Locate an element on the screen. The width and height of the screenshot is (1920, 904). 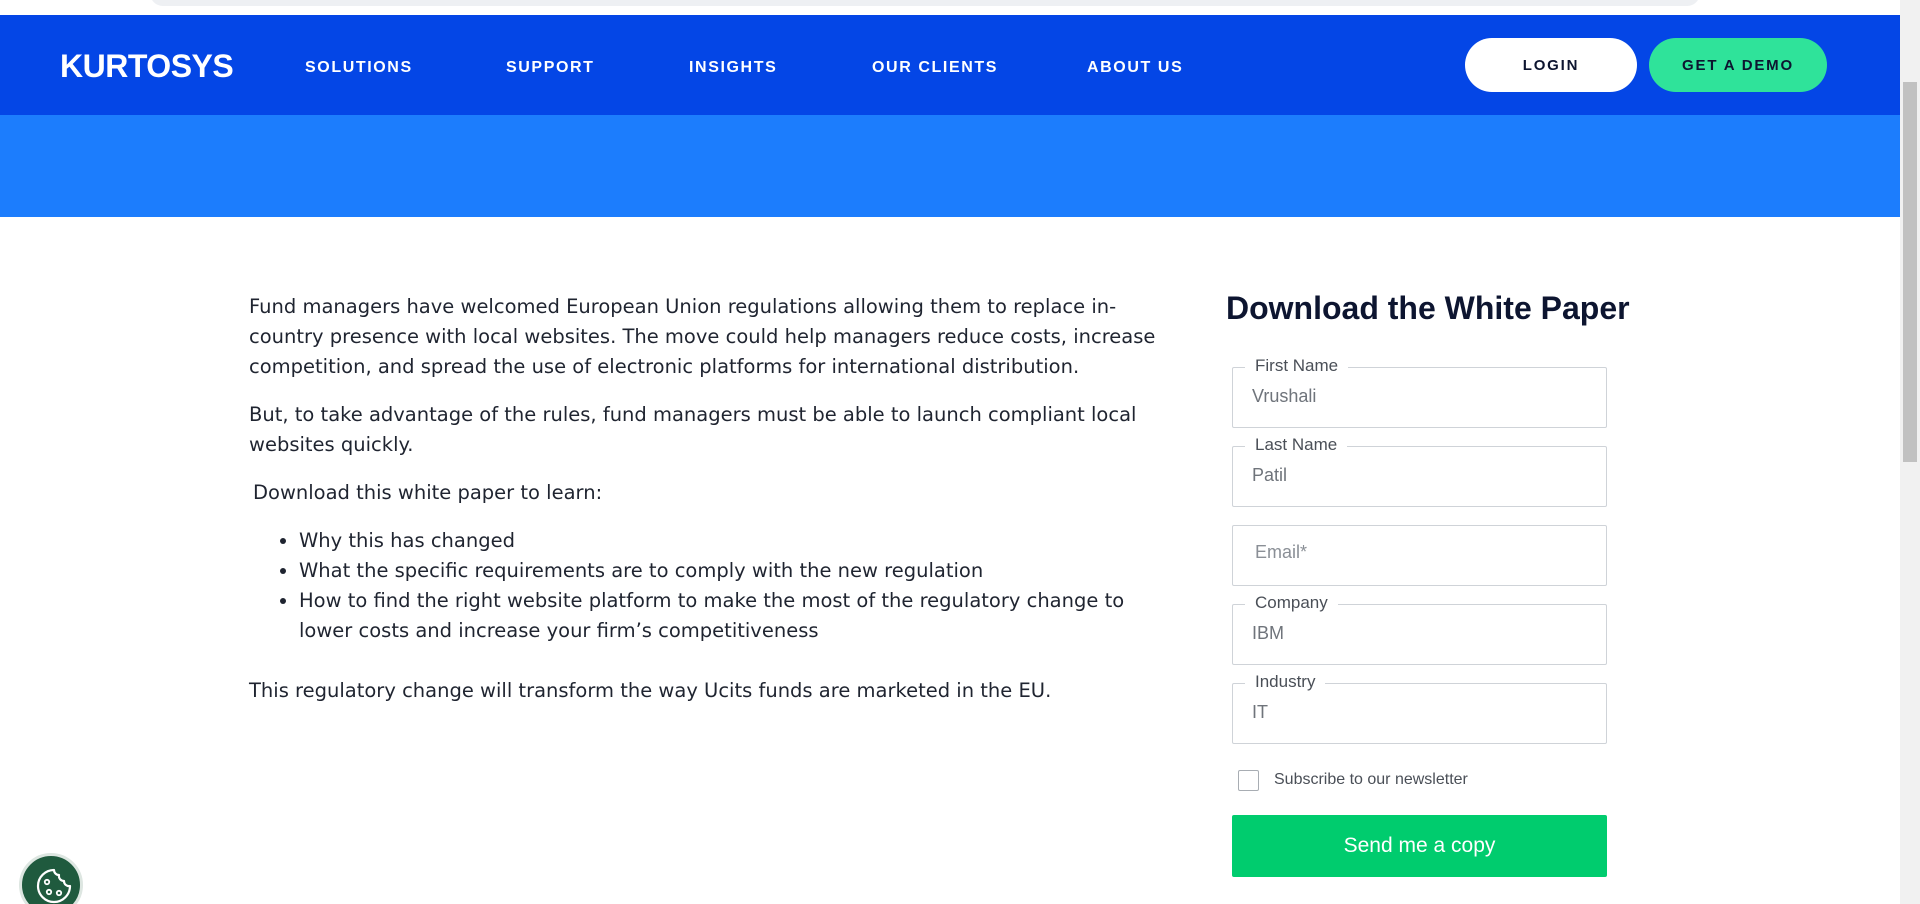
company-label: Company is located at coordinates (1291, 603).